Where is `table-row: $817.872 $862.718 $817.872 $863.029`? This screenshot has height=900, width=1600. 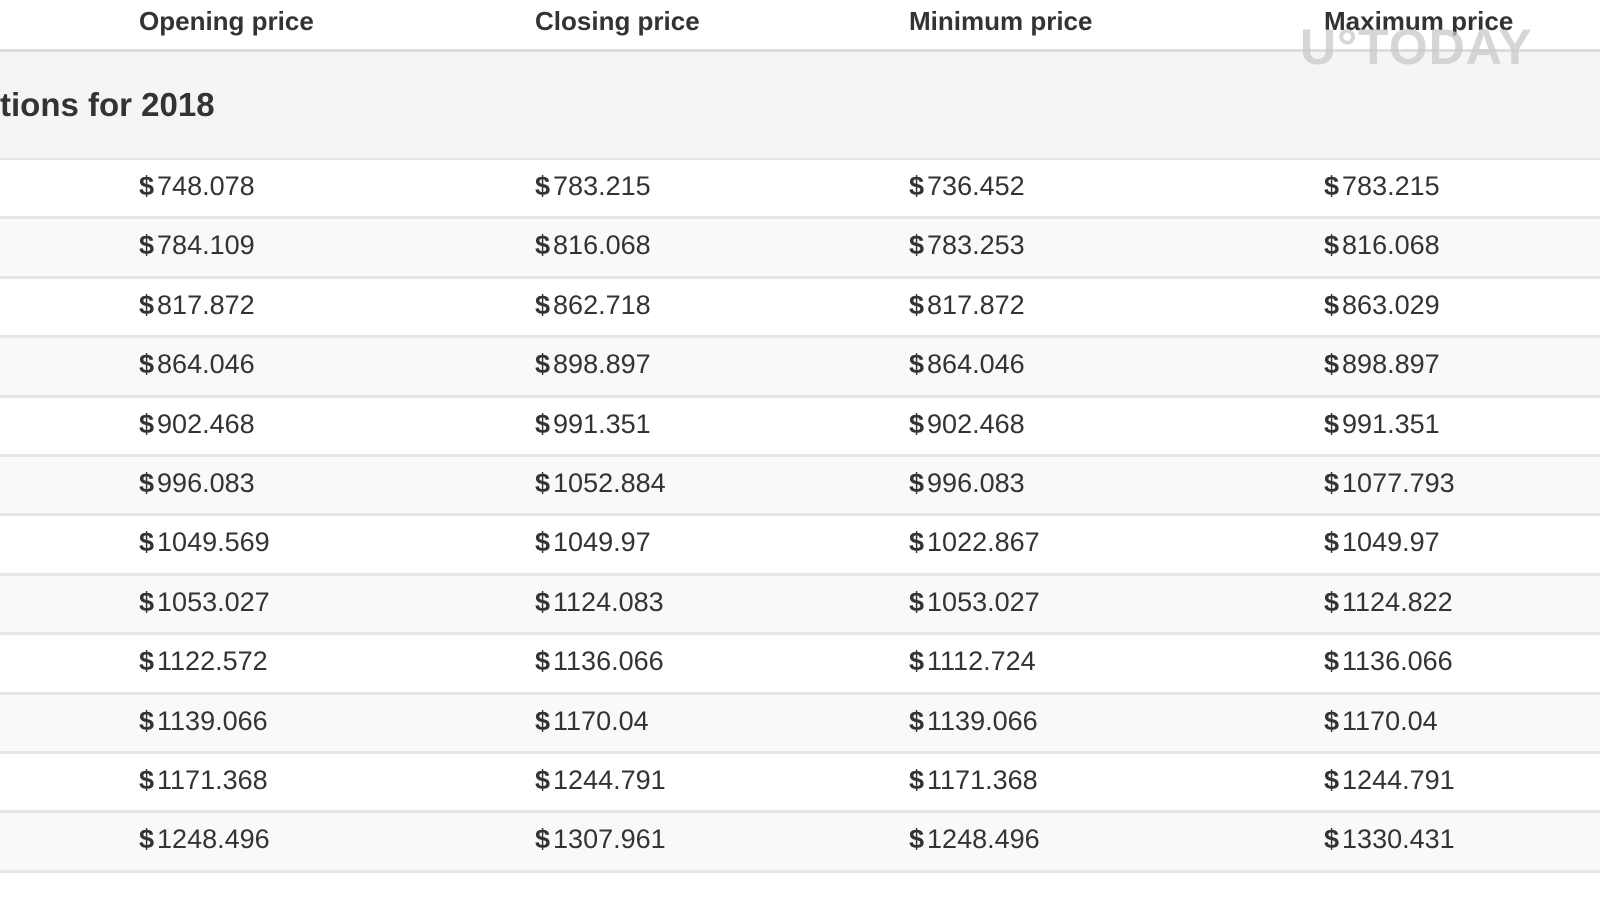 table-row: $817.872 $862.718 $817.872 $863.029 is located at coordinates (800, 308).